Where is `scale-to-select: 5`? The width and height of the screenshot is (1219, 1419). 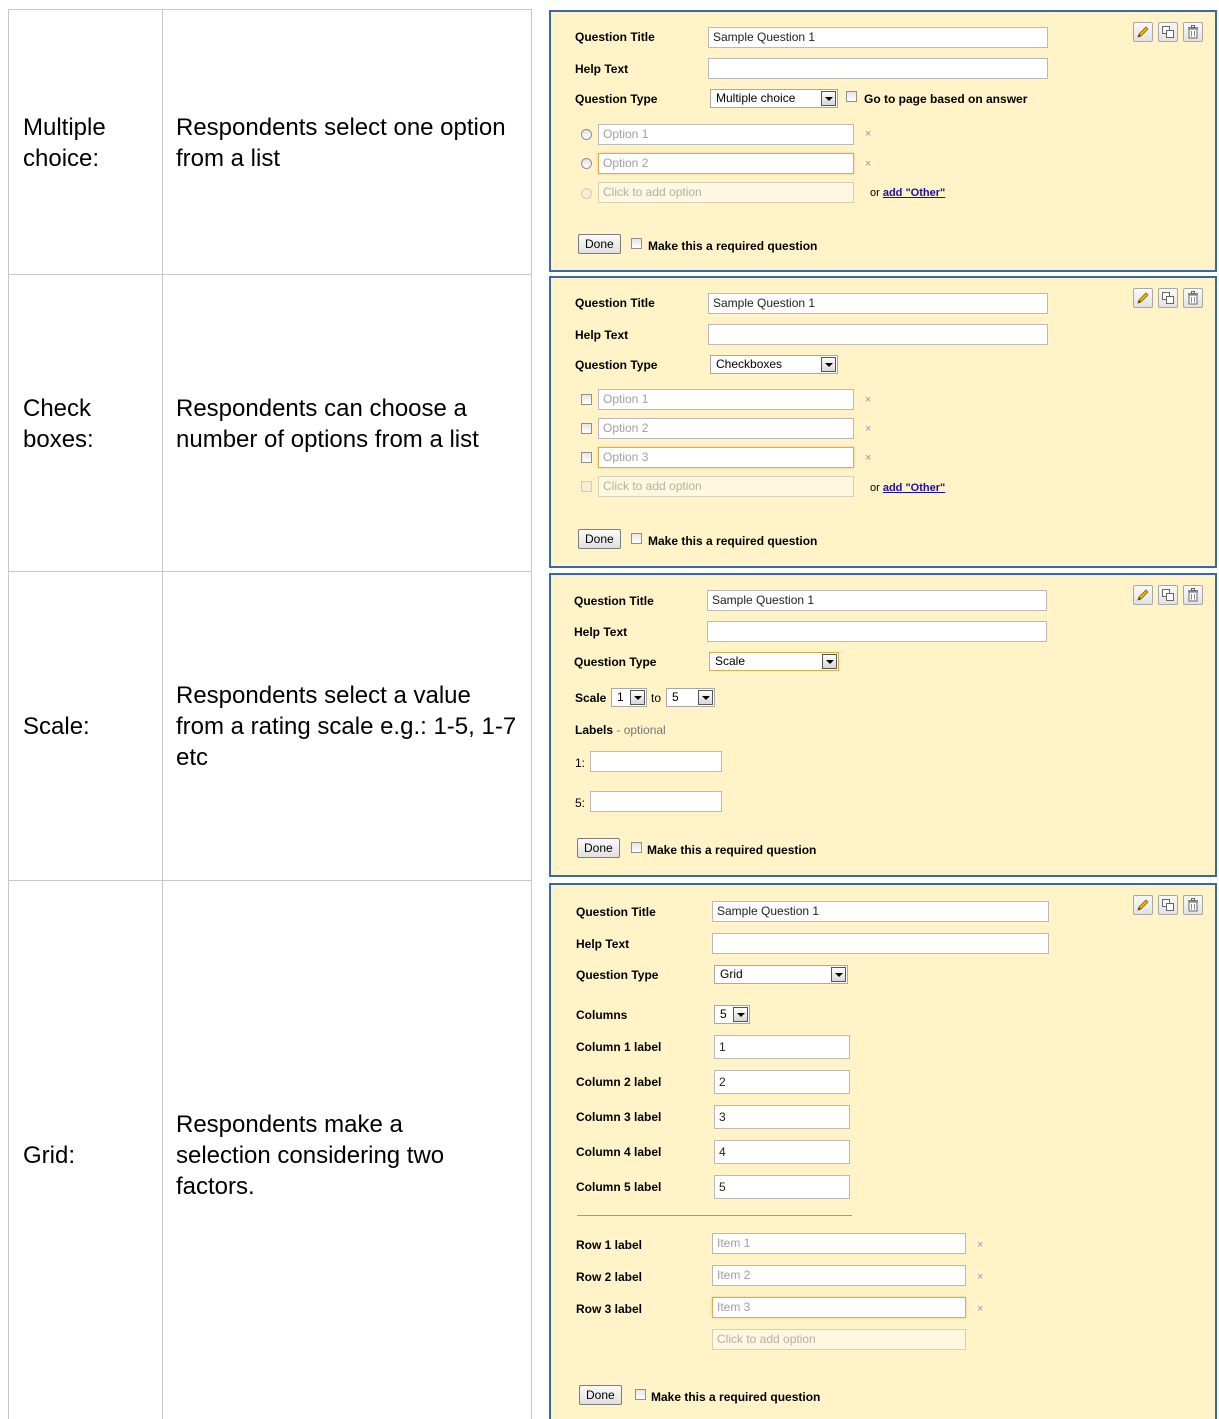
scale-to-select: 5 is located at coordinates (690, 697).